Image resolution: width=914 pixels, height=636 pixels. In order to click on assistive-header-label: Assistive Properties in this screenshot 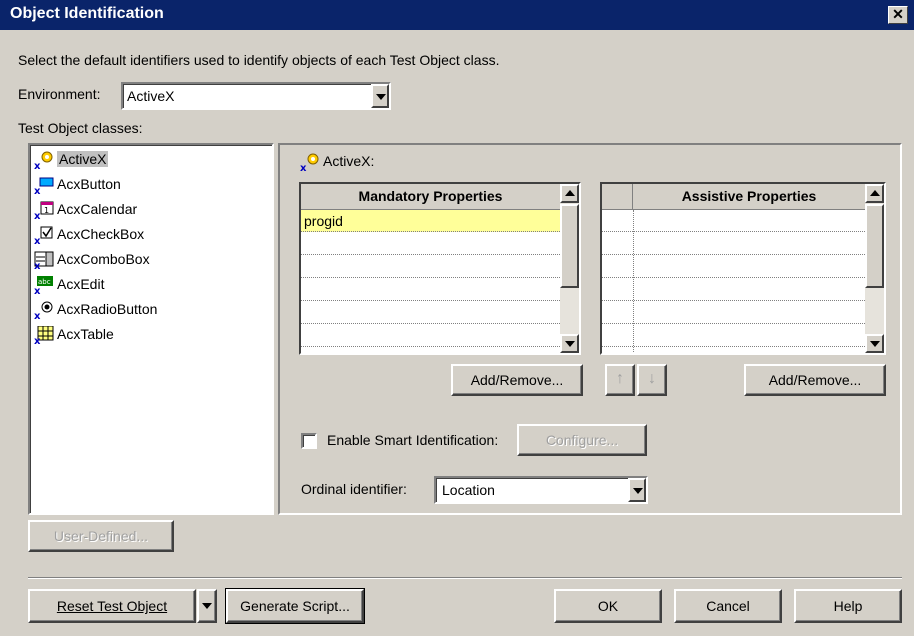, I will do `click(749, 196)`.